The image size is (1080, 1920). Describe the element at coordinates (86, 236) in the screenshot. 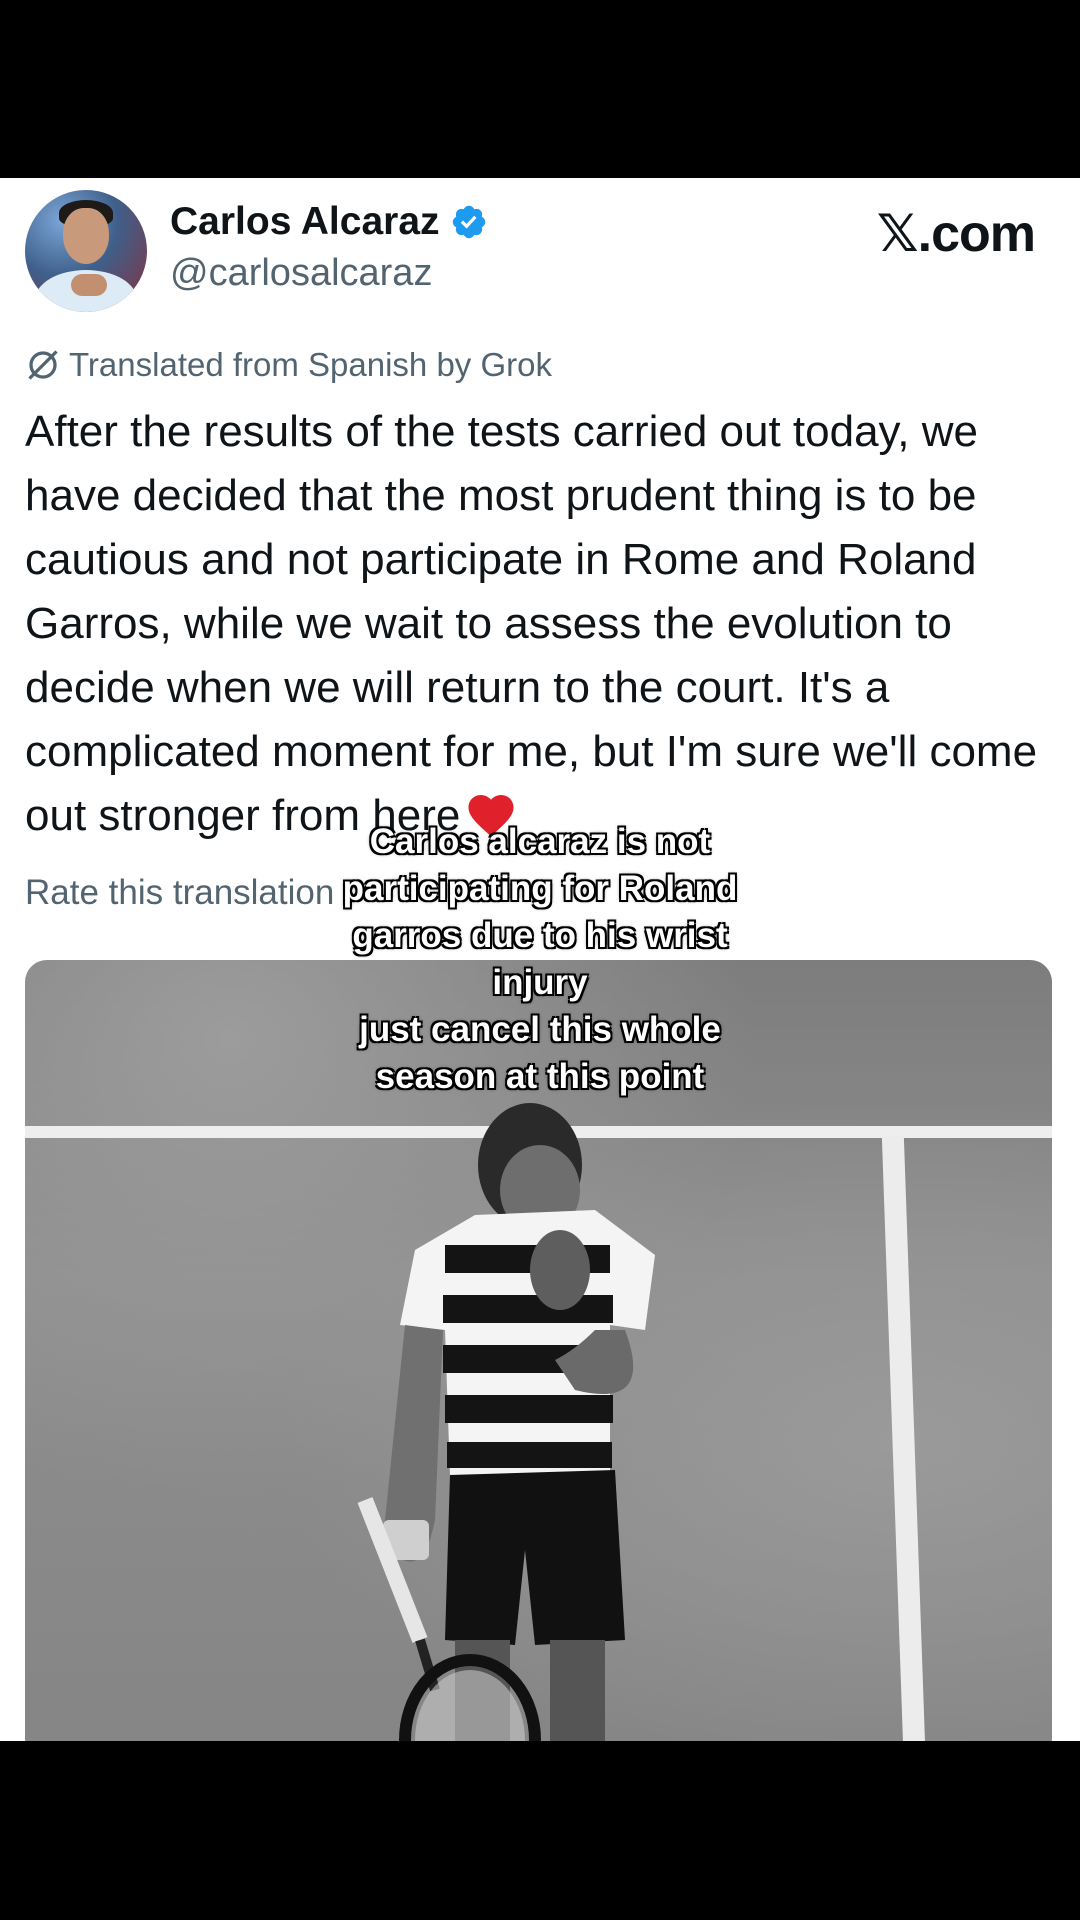

I see `avatar-face` at that location.